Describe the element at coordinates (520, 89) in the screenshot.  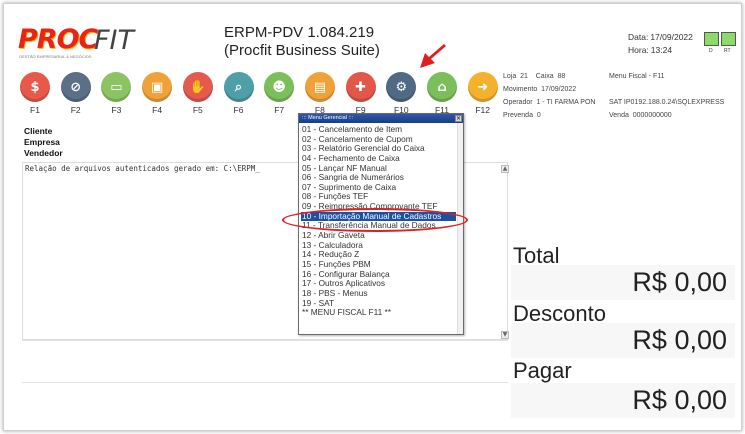
I see `movimento-label: Movimento` at that location.